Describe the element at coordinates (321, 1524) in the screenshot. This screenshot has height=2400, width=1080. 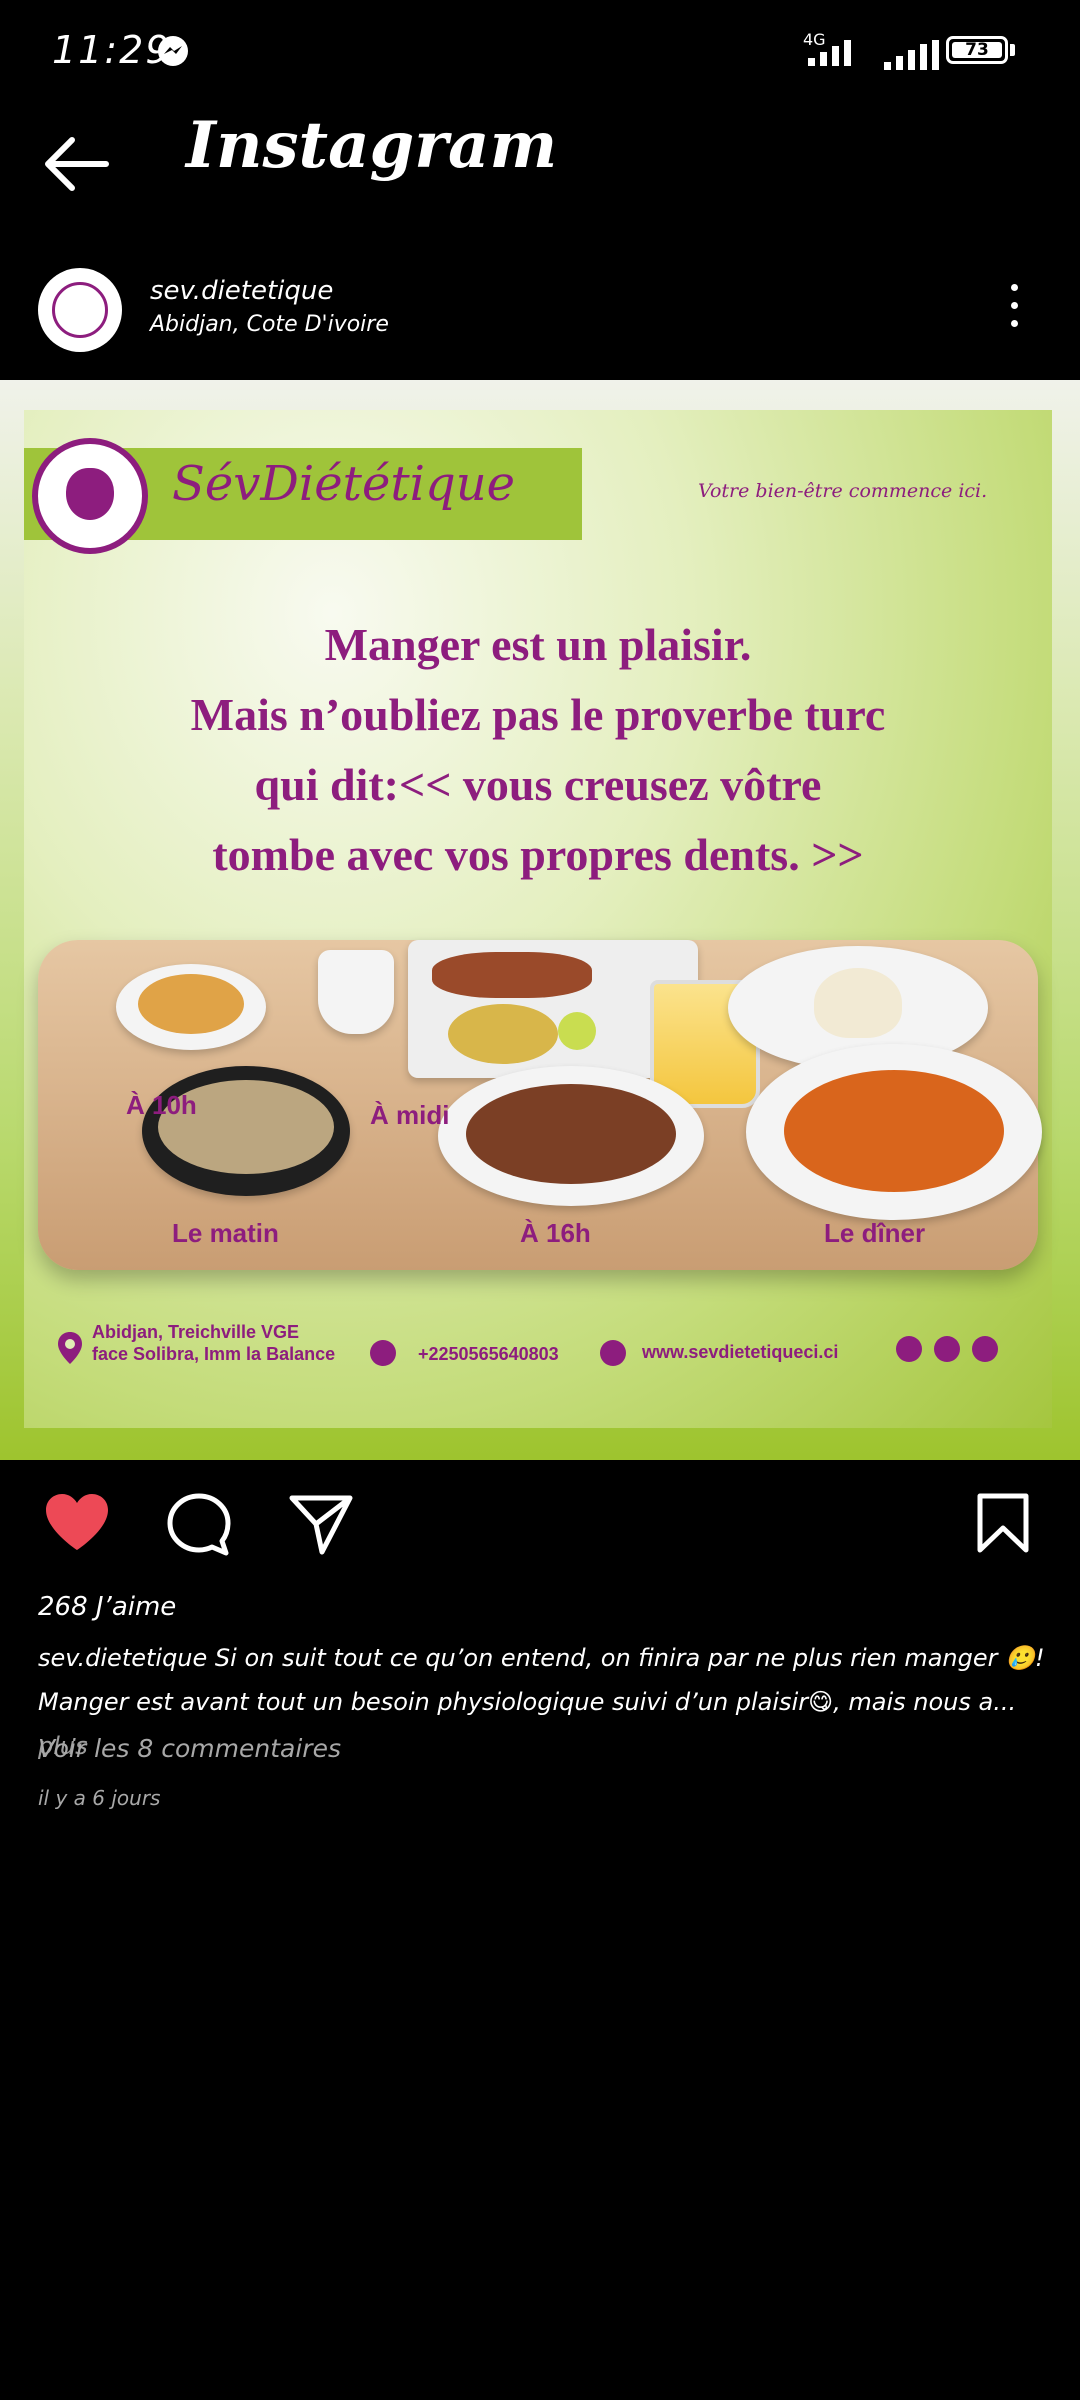
I see `share-icon` at that location.